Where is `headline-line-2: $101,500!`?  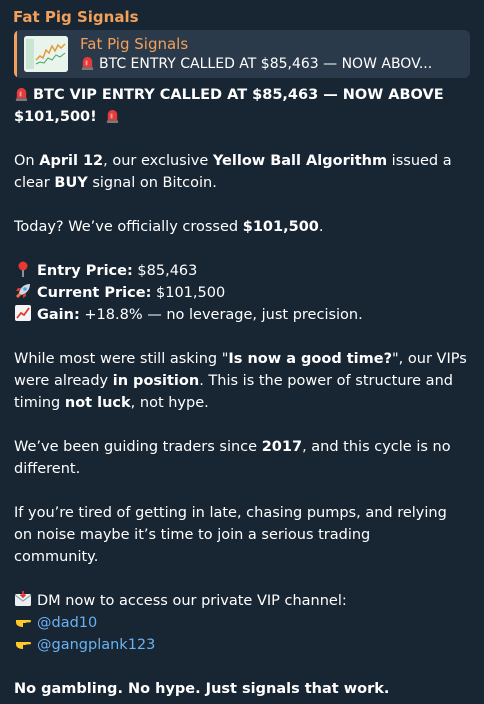 headline-line-2: $101,500! is located at coordinates (55, 117).